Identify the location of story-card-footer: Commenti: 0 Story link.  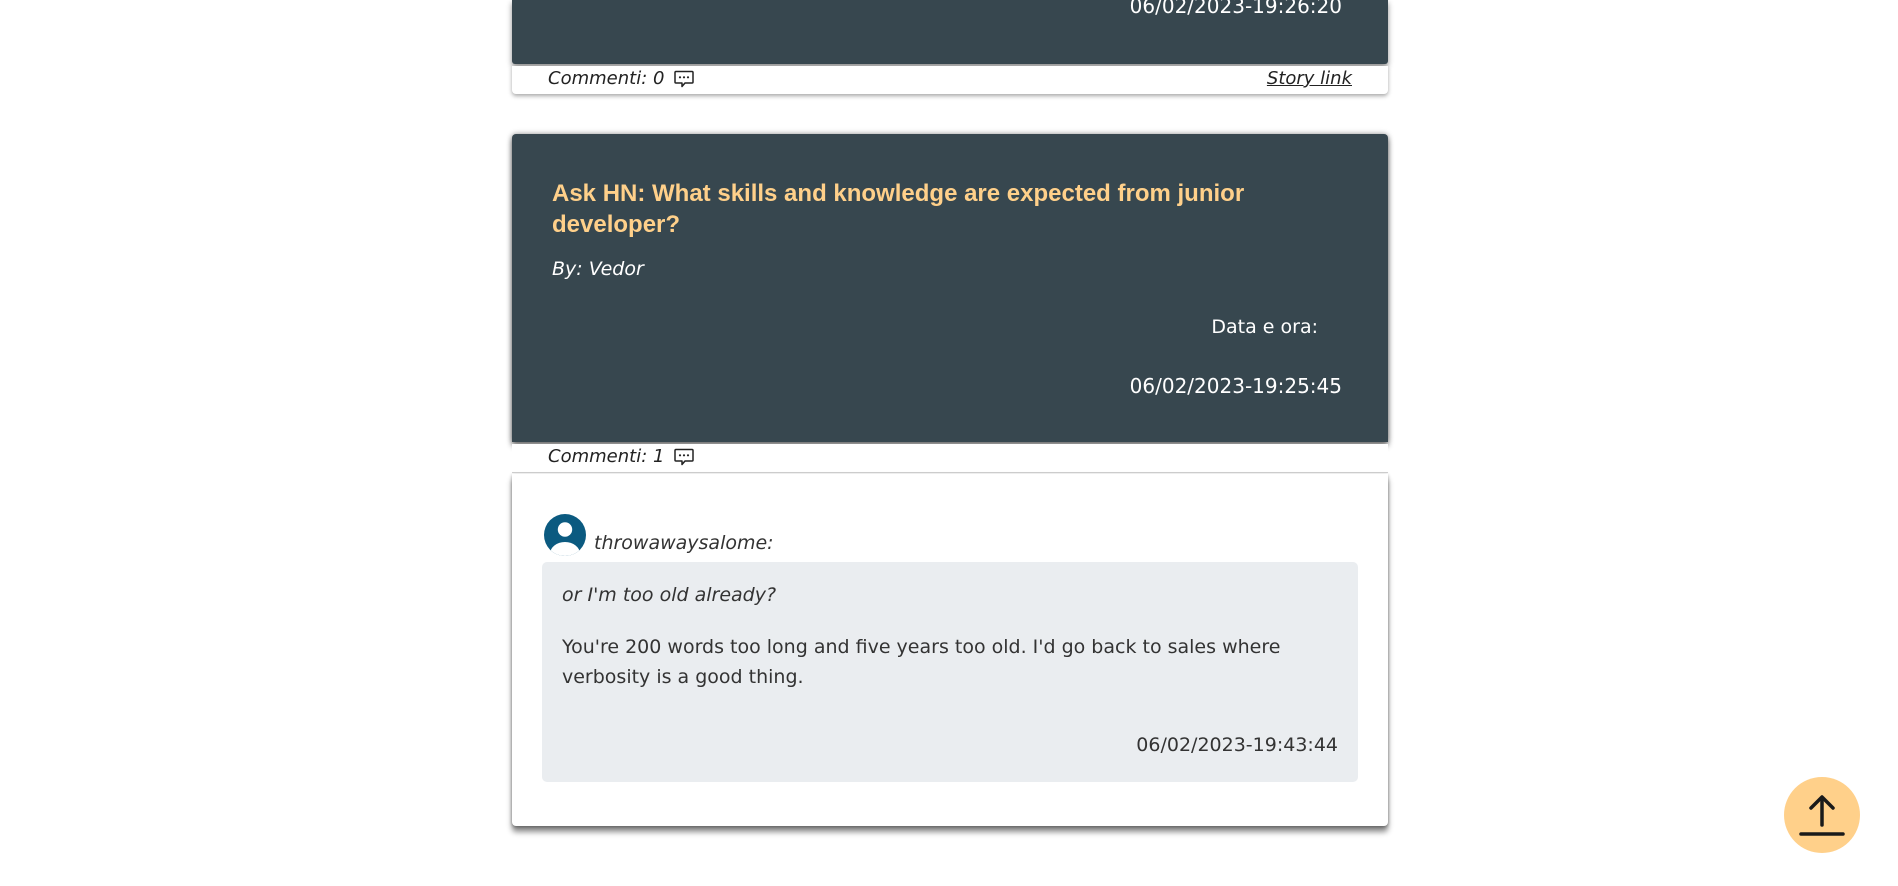
(950, 80).